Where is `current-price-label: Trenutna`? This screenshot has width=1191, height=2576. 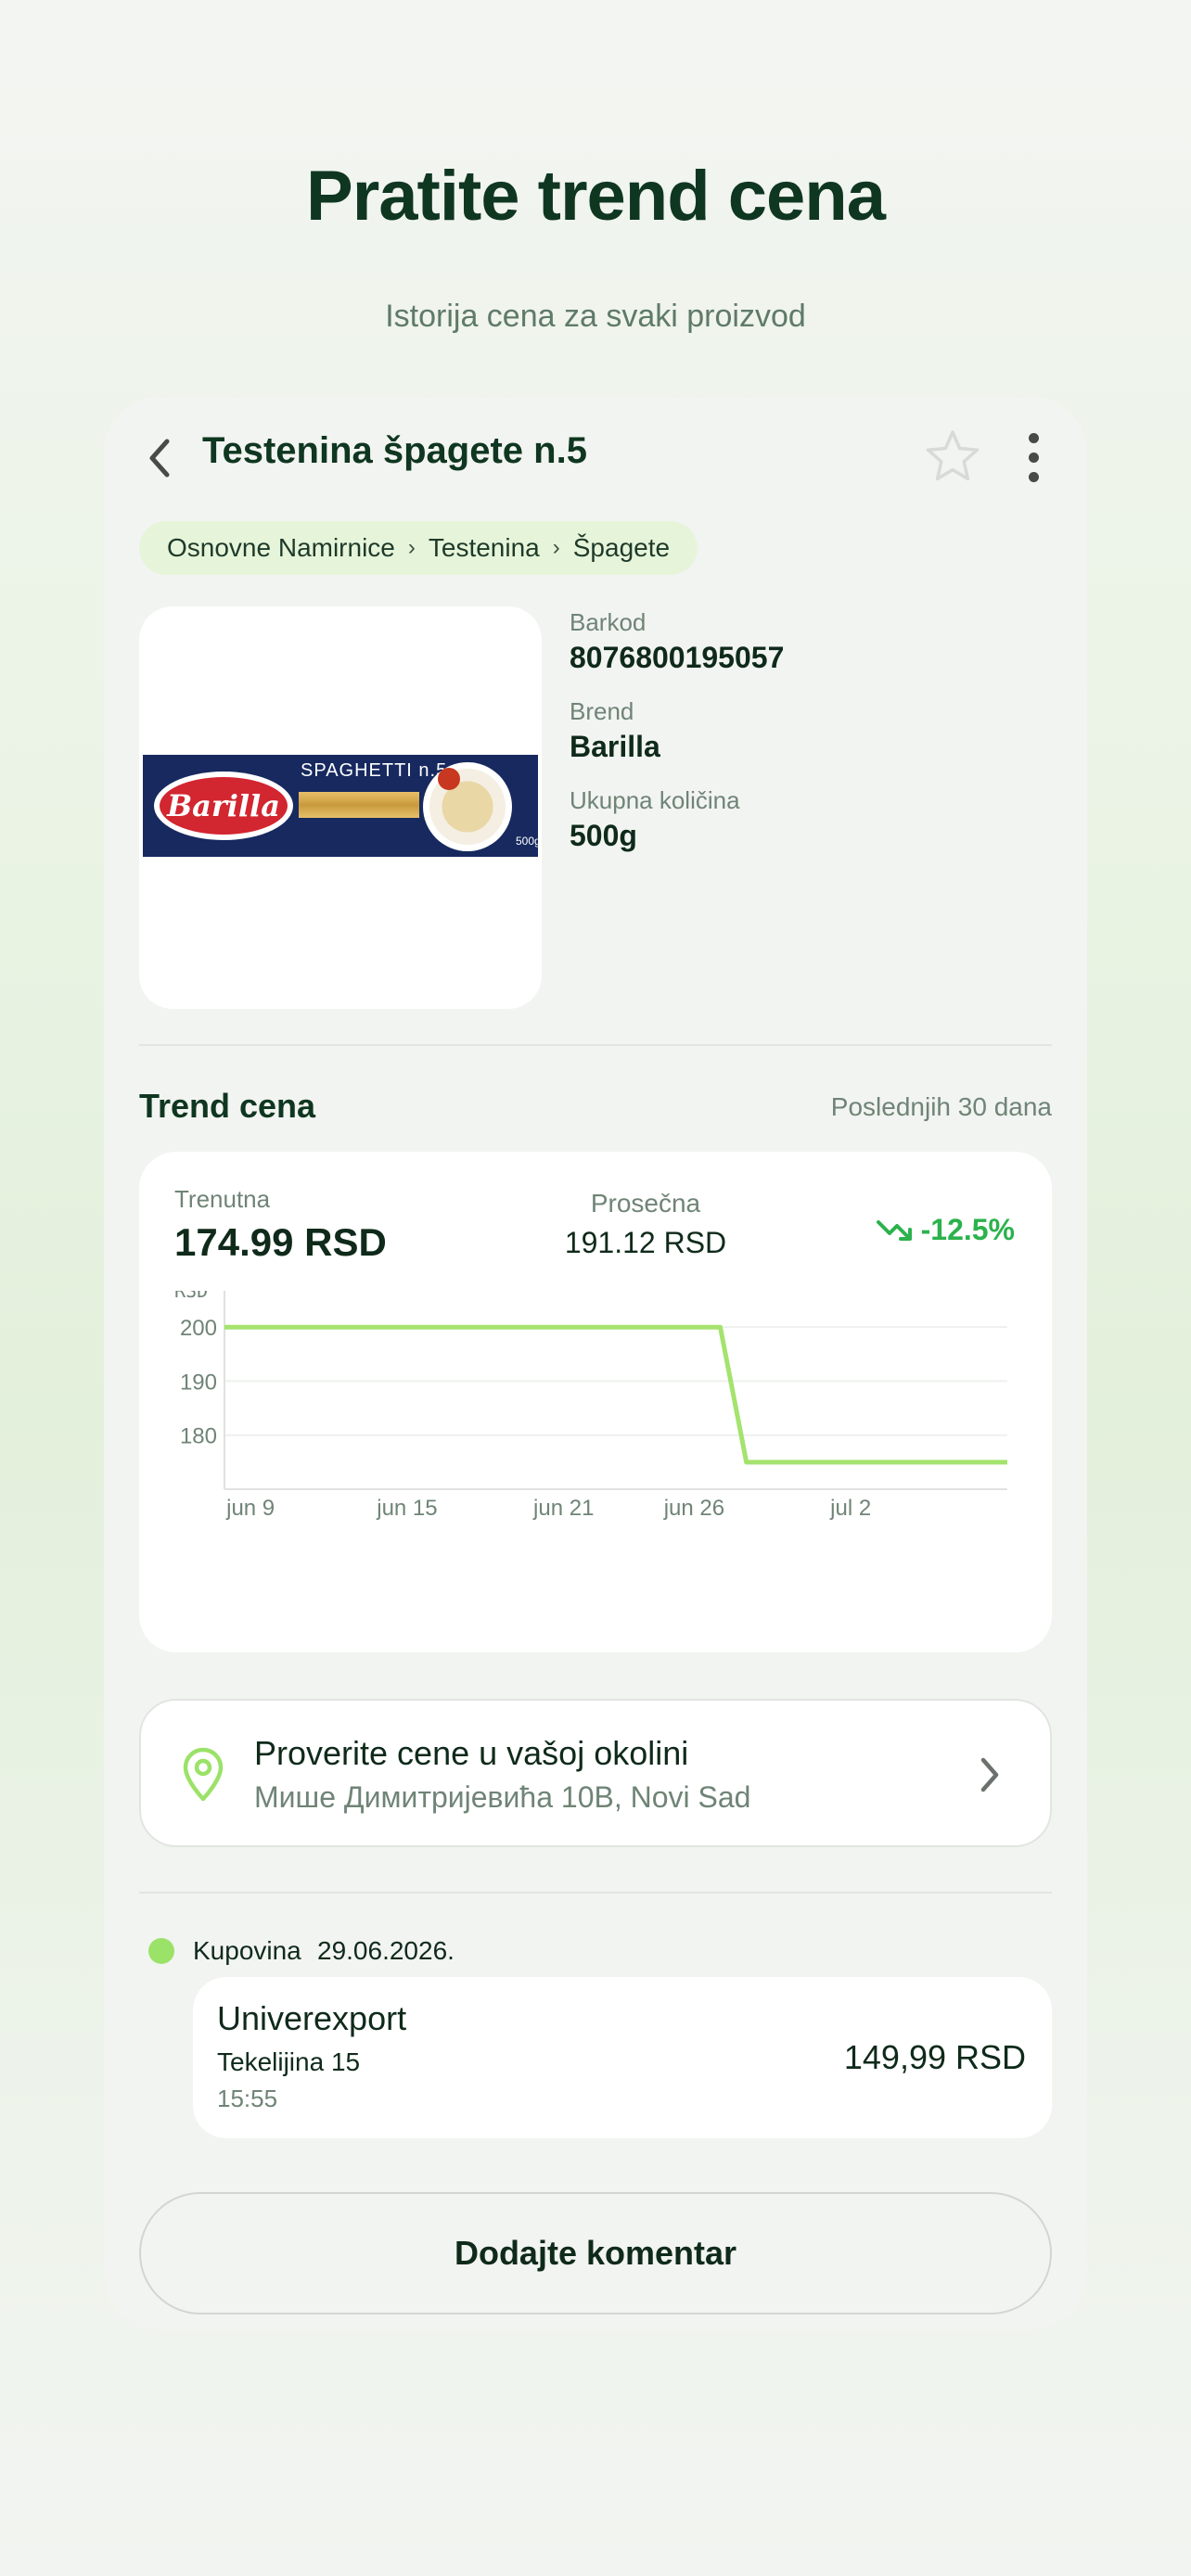
current-price-label: Trenutna is located at coordinates (222, 1199).